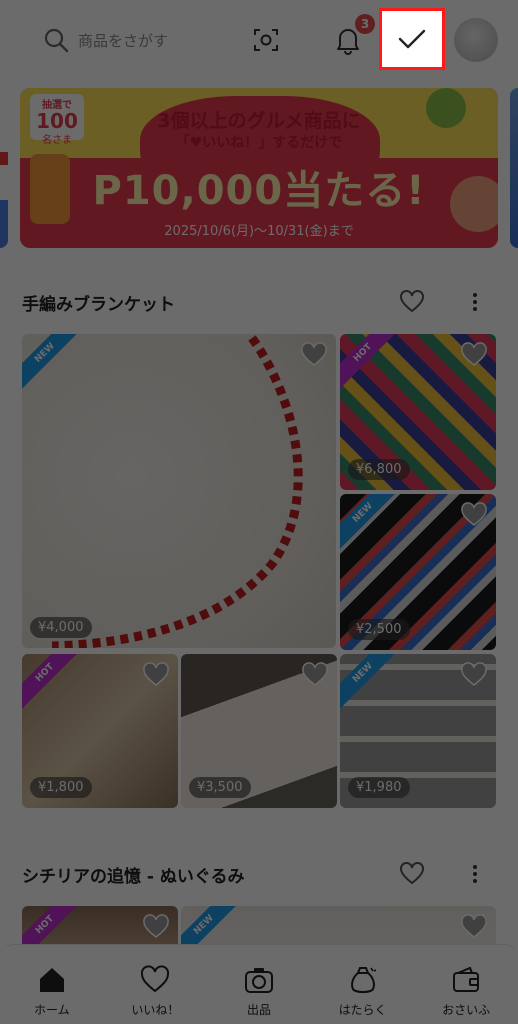 This screenshot has height=1024, width=518. What do you see at coordinates (259, 143) in the screenshot?
I see `banner-subline: 「♥いいね！」するだけで` at bounding box center [259, 143].